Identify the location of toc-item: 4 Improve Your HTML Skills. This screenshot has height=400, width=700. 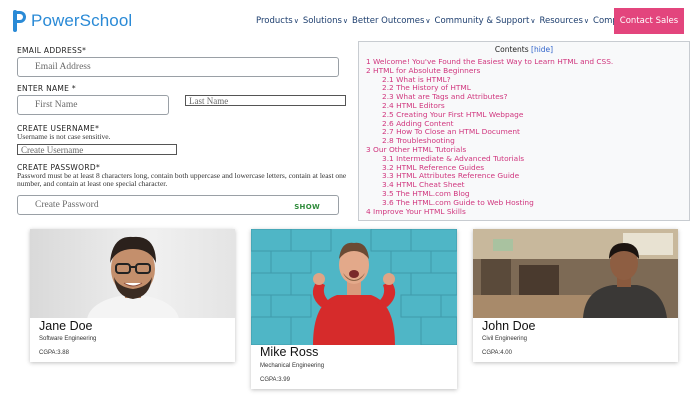
(489, 212).